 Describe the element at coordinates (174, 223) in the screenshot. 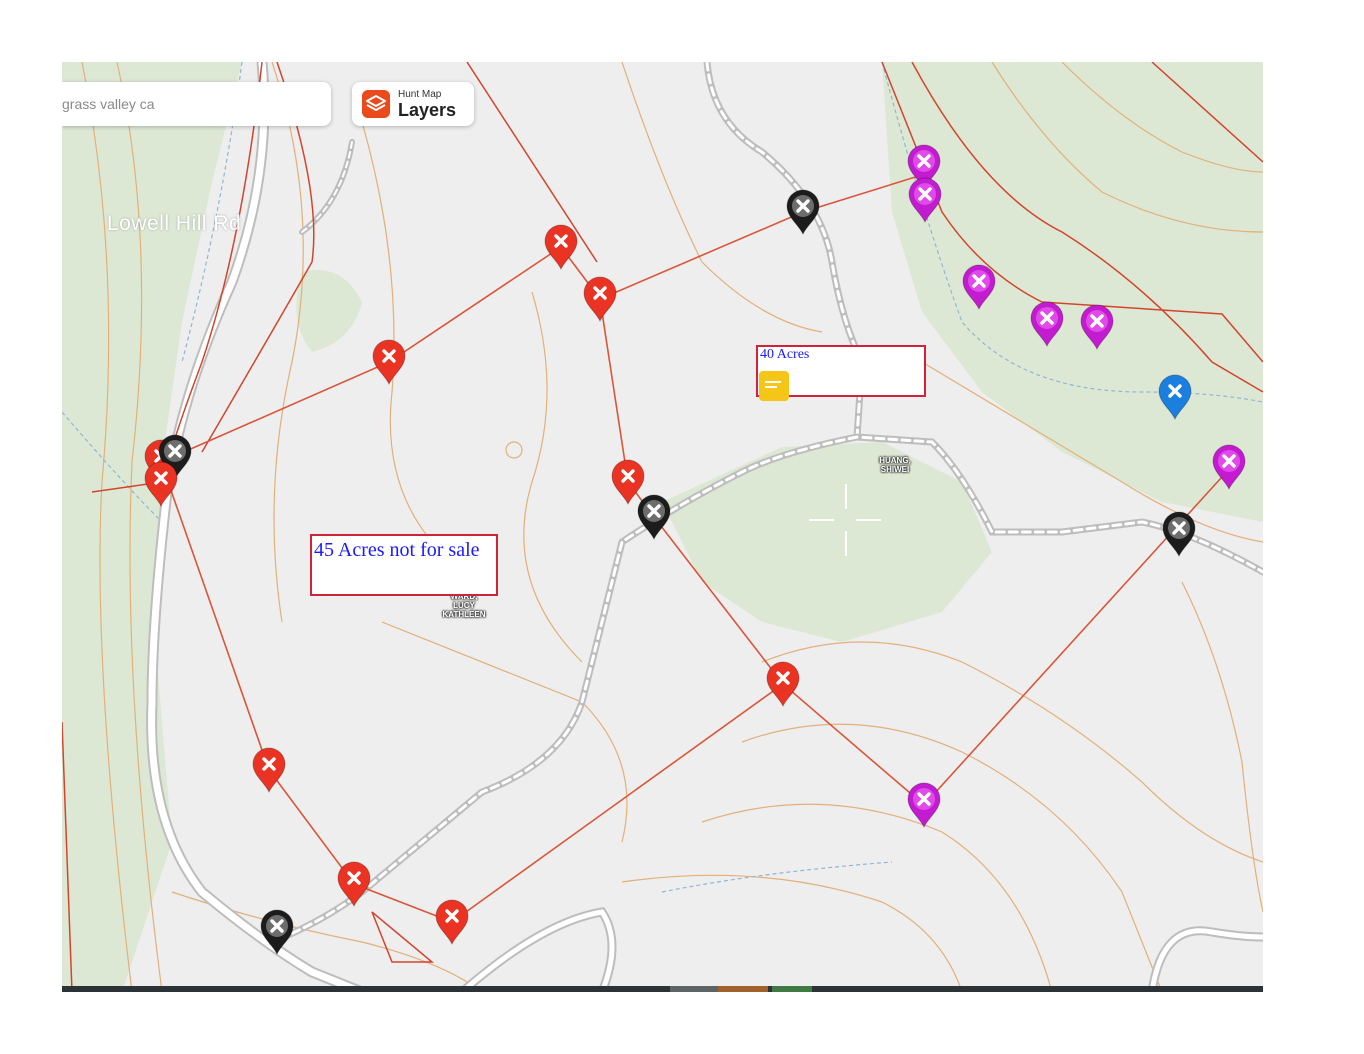

I see `road-label: Lowell Hill Rd` at that location.